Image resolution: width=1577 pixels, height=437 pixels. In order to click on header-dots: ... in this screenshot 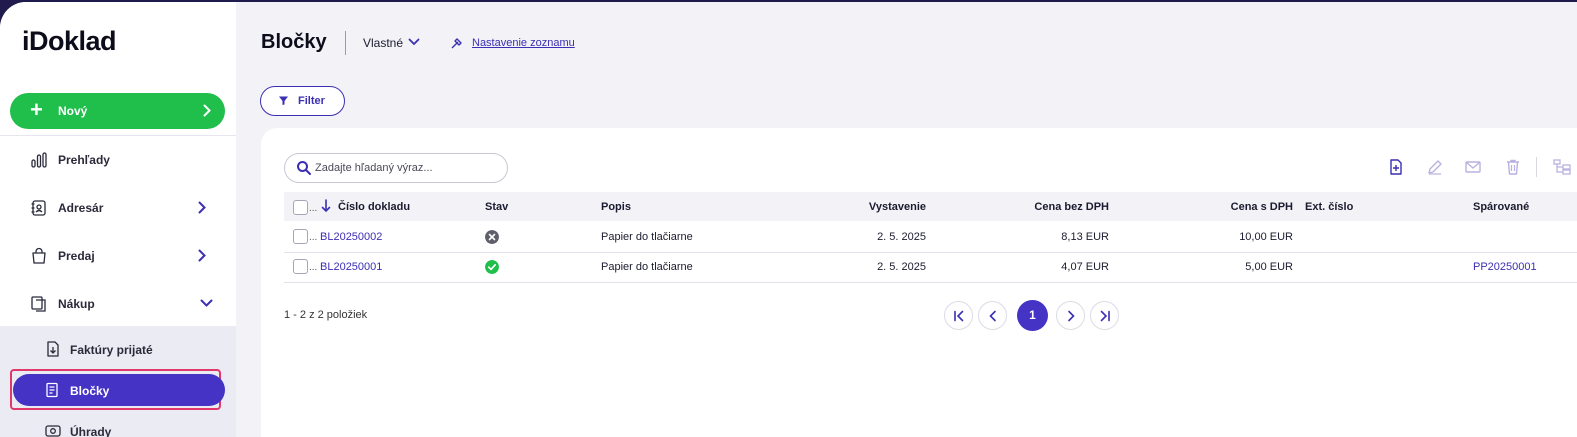, I will do `click(313, 208)`.